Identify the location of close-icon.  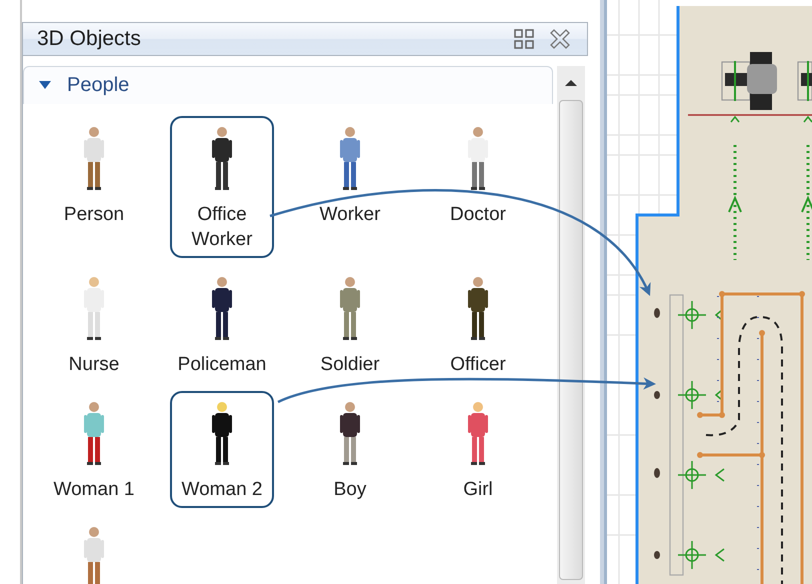
(560, 39).